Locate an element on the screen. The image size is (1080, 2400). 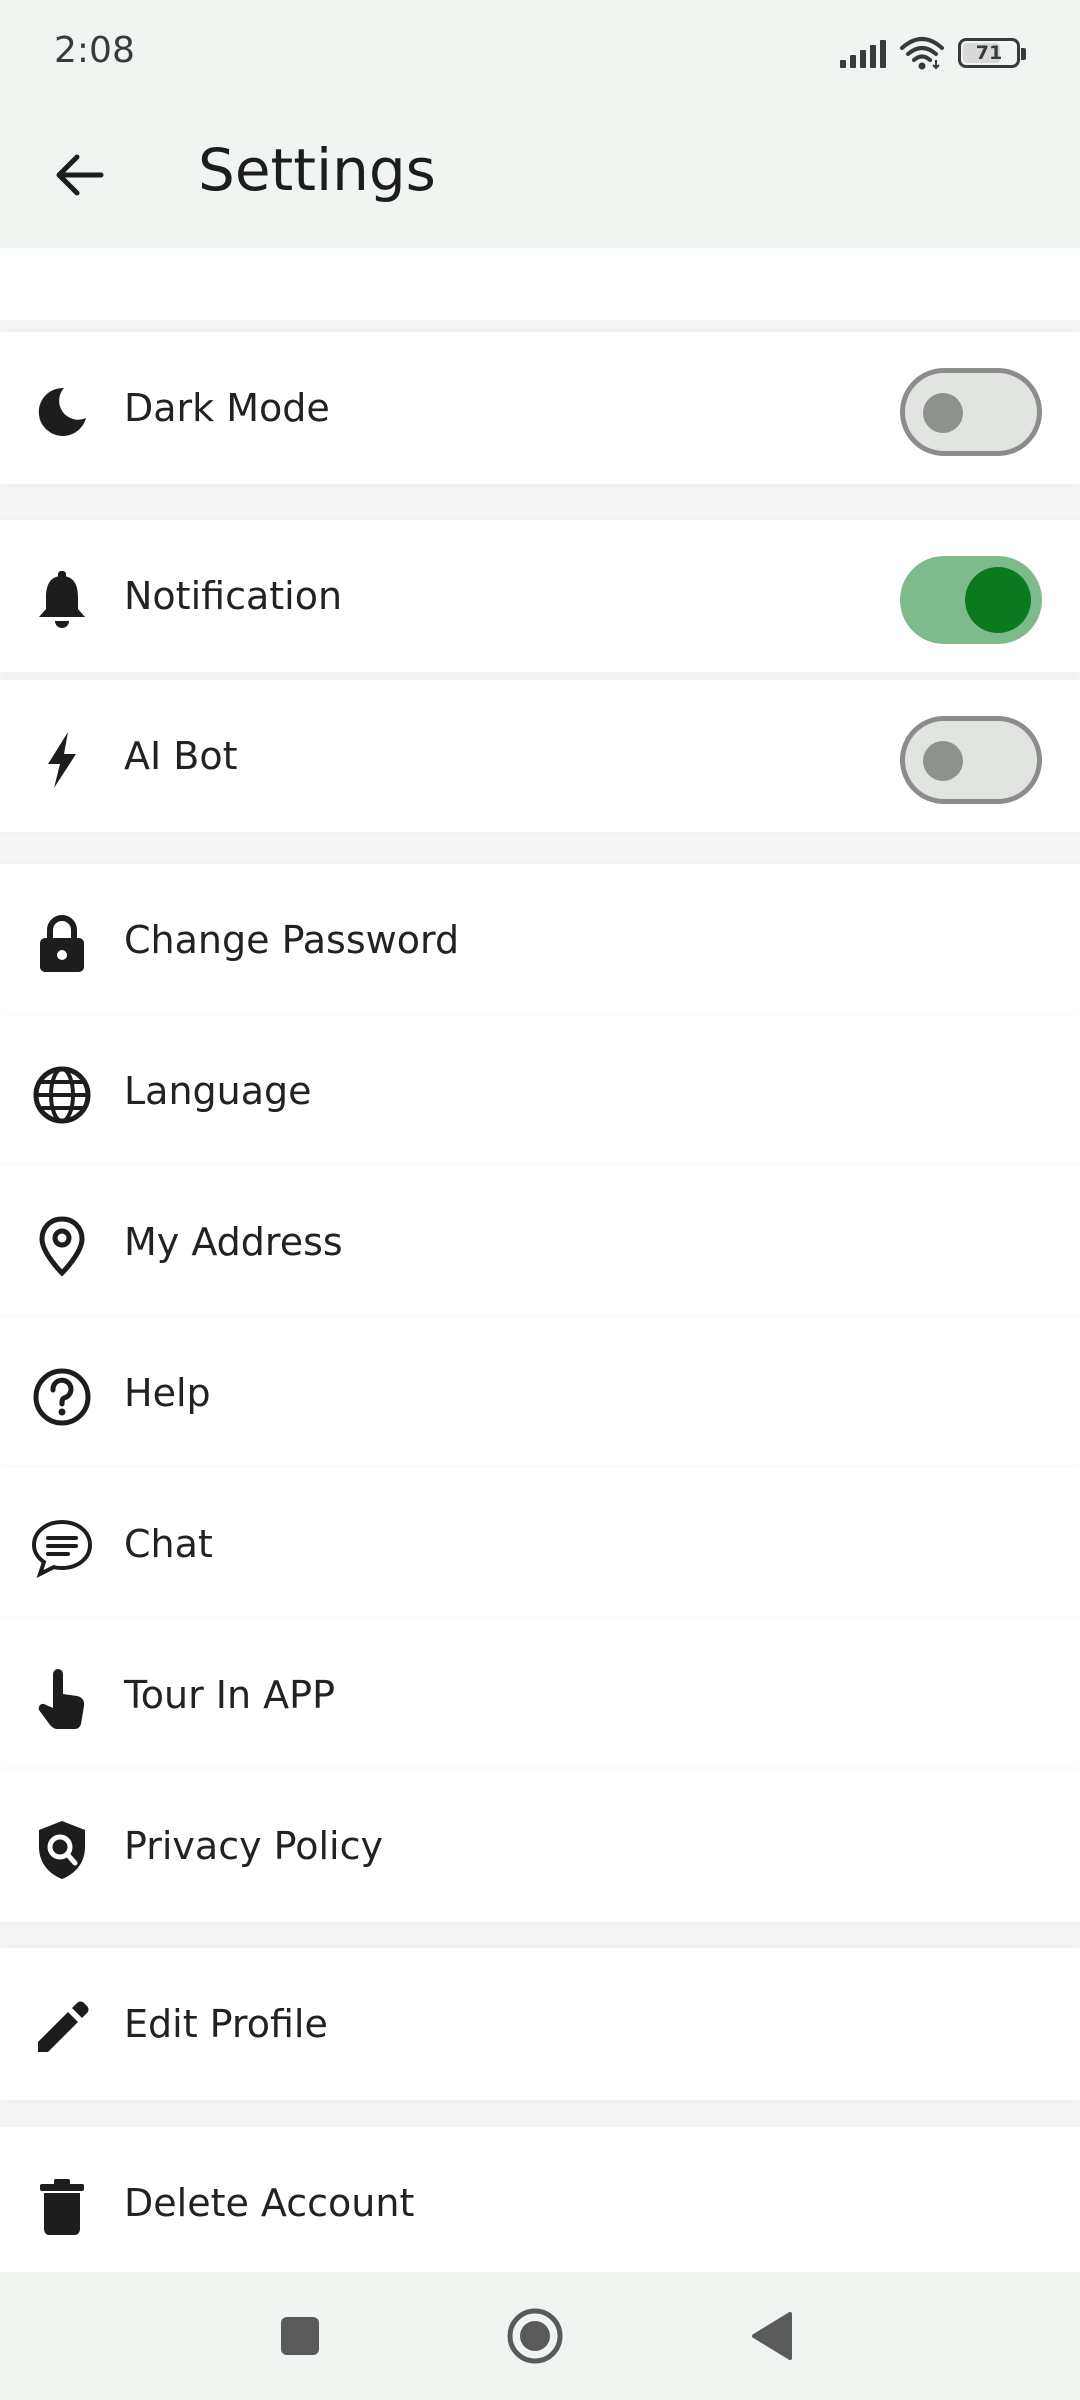
setting-label: Tour In APP is located at coordinates (229, 1695).